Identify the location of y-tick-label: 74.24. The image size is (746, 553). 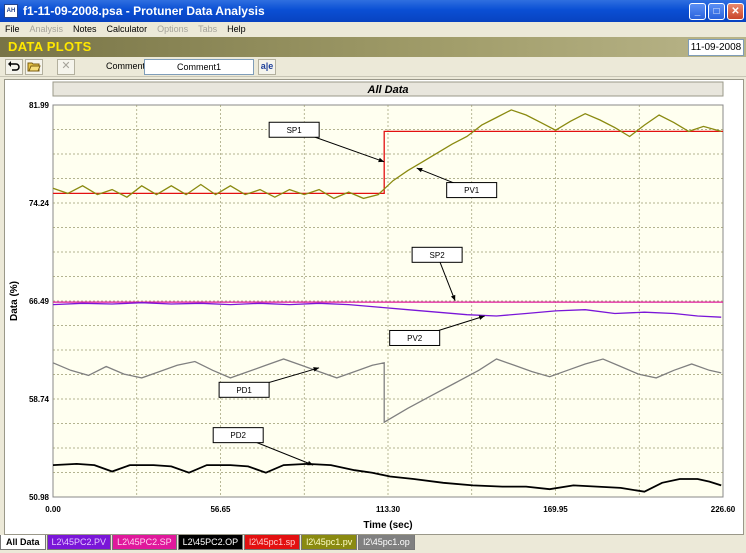
(39, 203).